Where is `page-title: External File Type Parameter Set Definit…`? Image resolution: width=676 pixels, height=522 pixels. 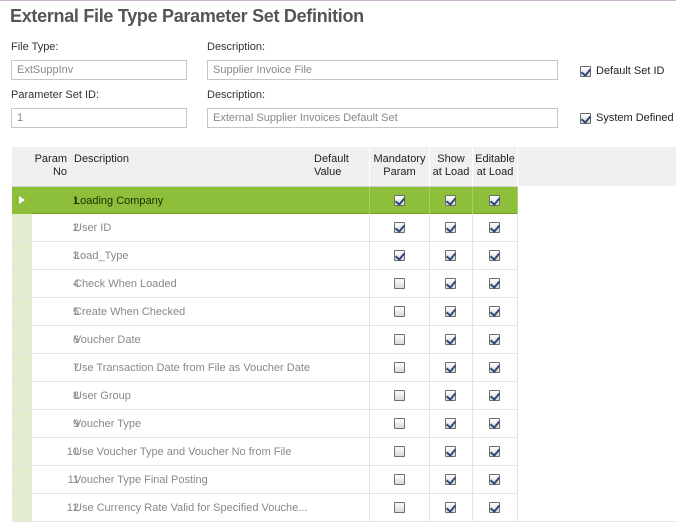
page-title: External File Type Parameter Set Definit… is located at coordinates (187, 16).